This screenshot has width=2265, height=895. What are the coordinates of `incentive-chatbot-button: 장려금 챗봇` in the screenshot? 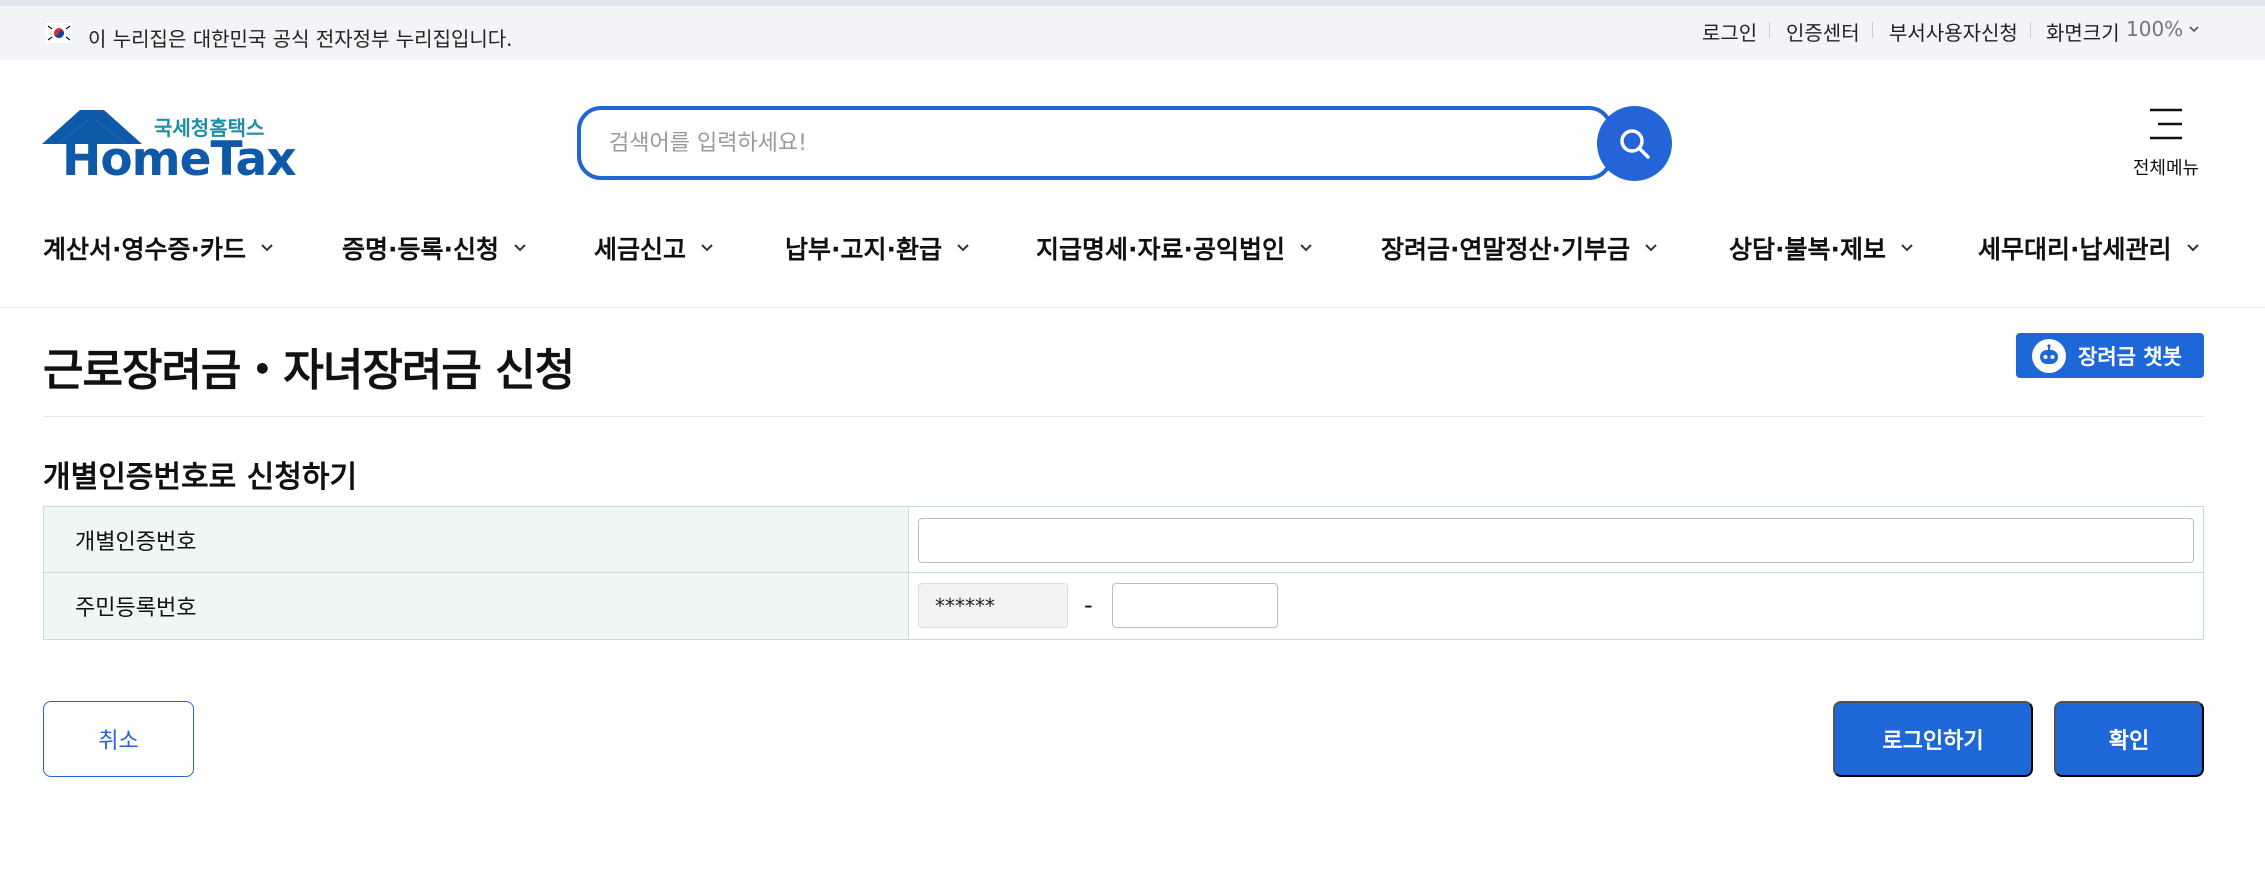 It's located at (2110, 355).